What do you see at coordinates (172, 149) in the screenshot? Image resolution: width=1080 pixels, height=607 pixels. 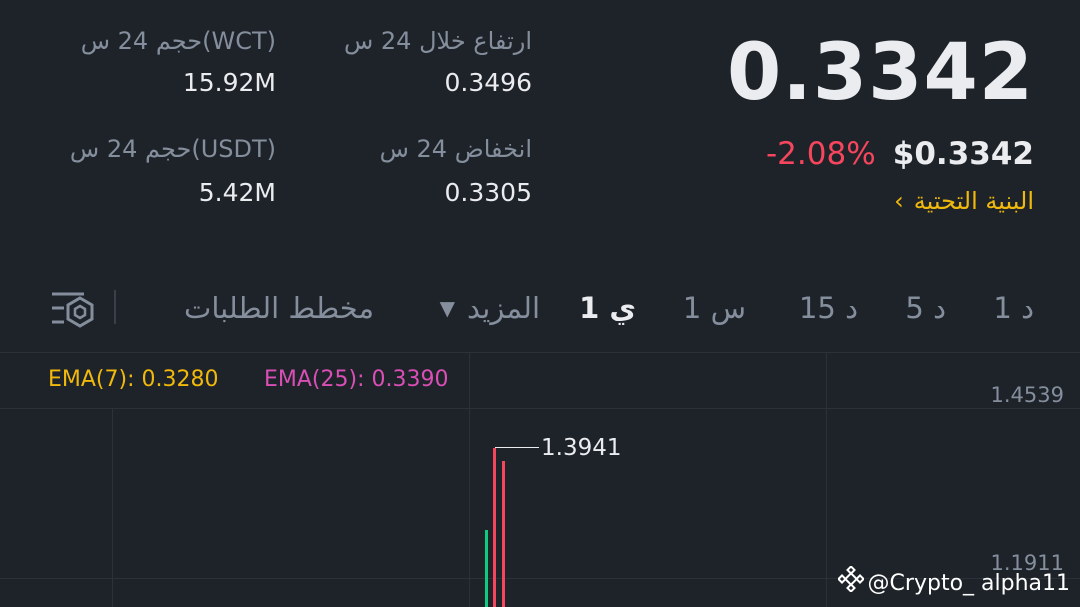 I see `volume-quote-label: حجم 24 س(USDT)` at bounding box center [172, 149].